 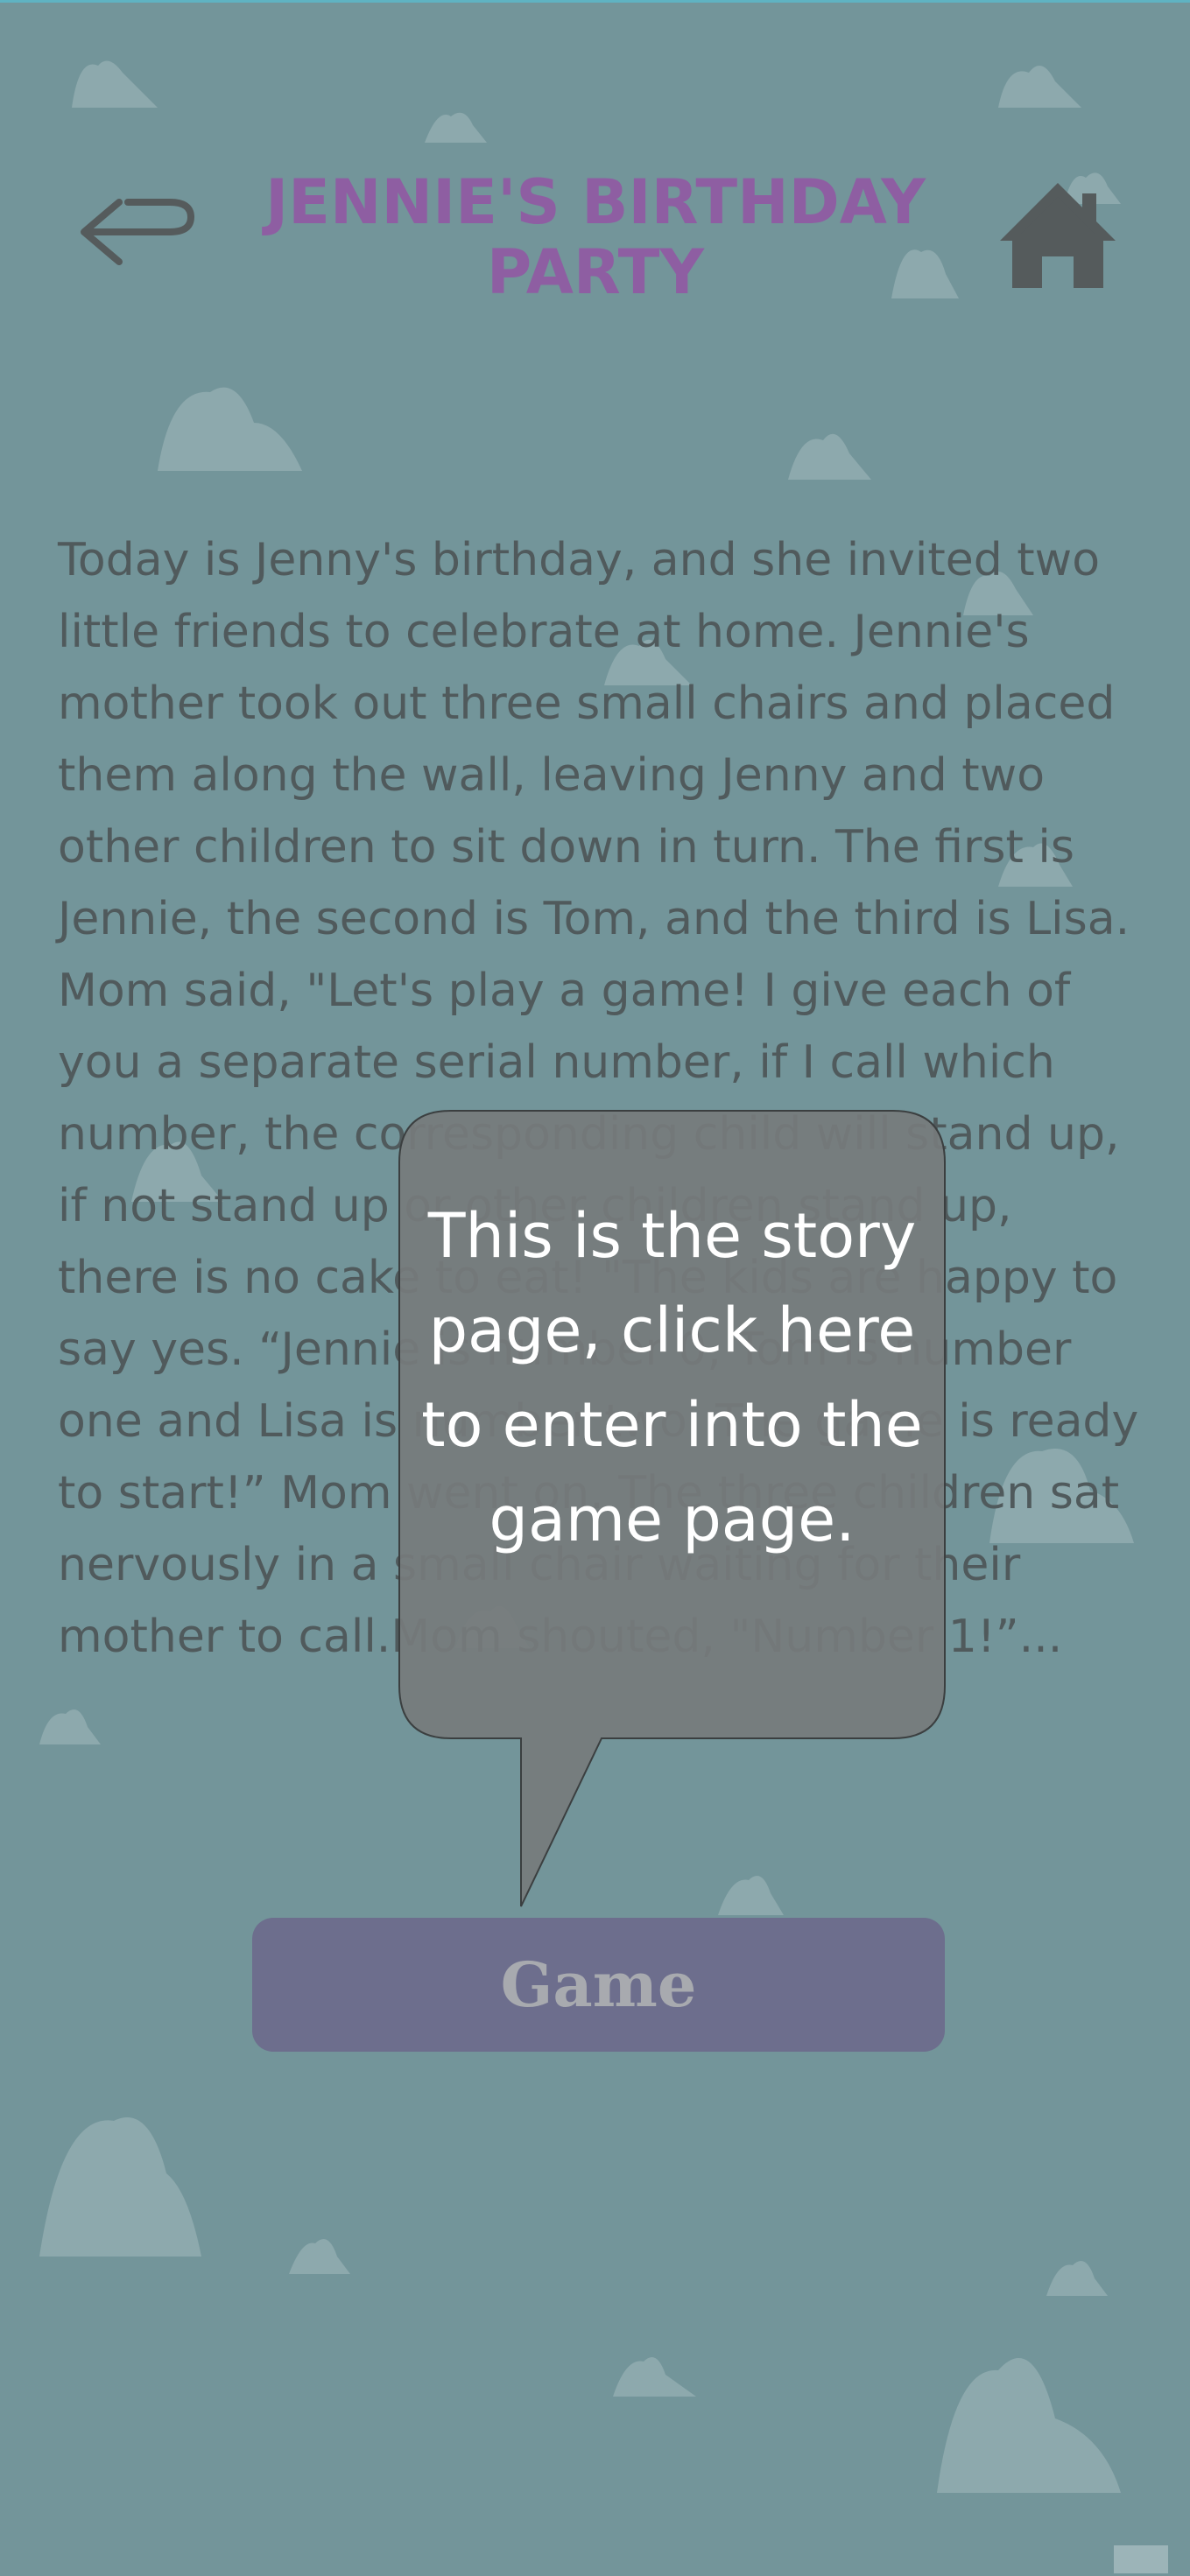 I want to click on page-title: JENNIE'S BIRTHDAY PARTY, so click(x=595, y=237).